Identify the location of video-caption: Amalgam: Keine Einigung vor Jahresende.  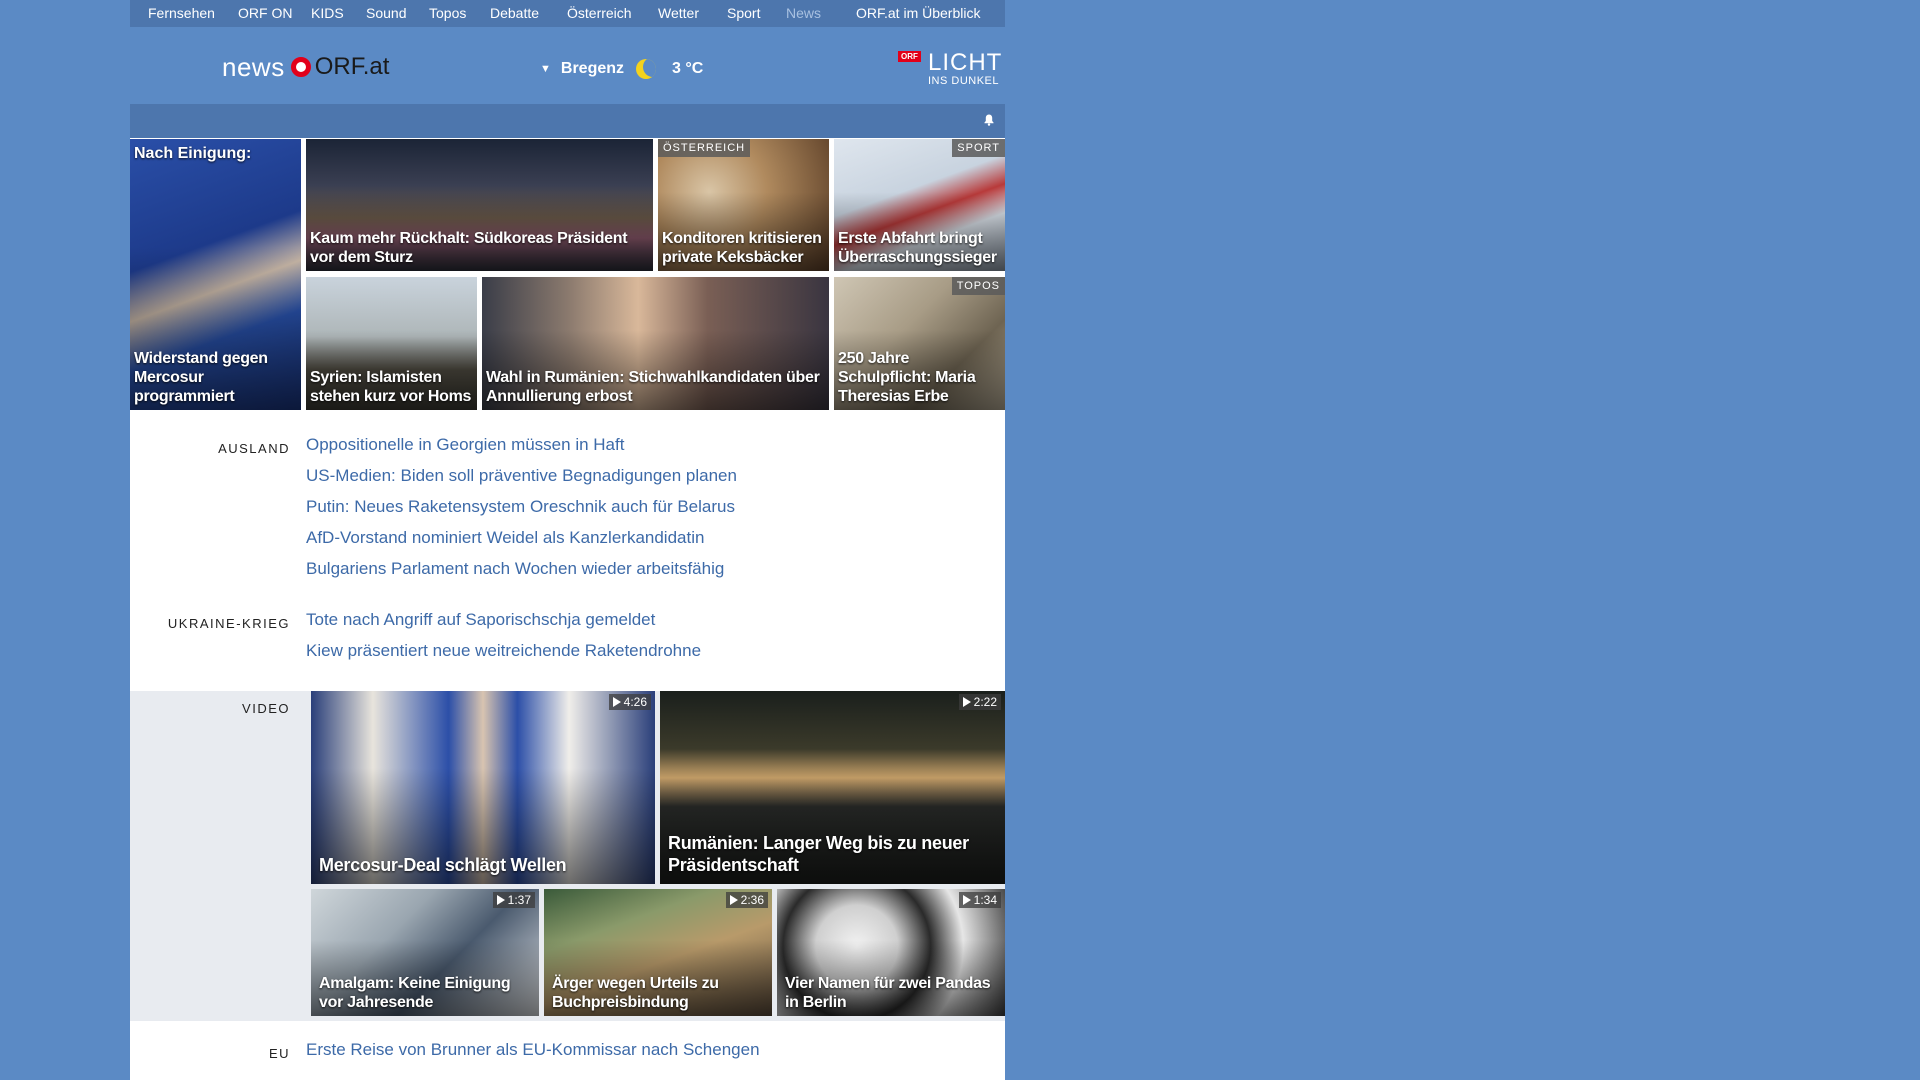
(415, 993).